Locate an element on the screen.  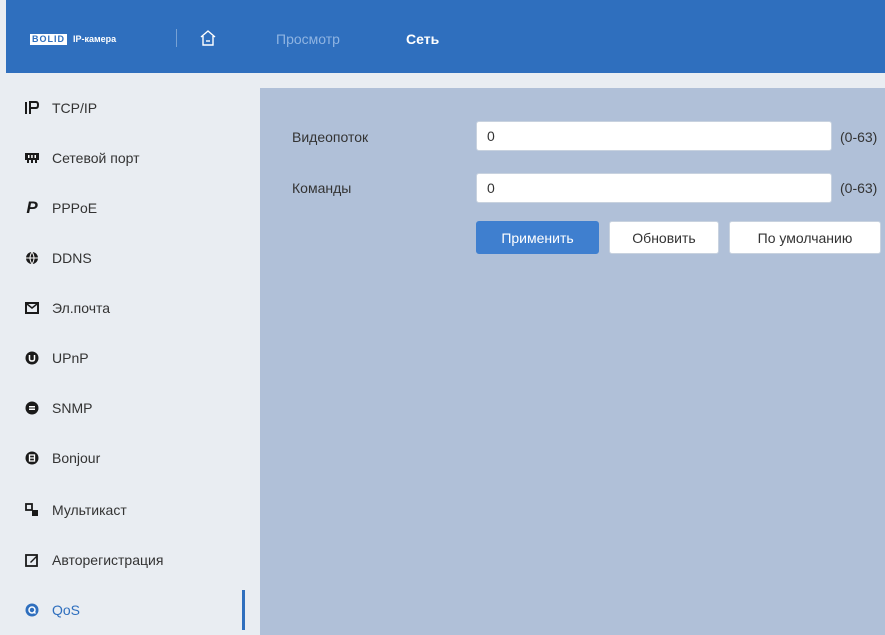
header: BOLID IP-камера Просмотр Сеть is located at coordinates (445, 36).